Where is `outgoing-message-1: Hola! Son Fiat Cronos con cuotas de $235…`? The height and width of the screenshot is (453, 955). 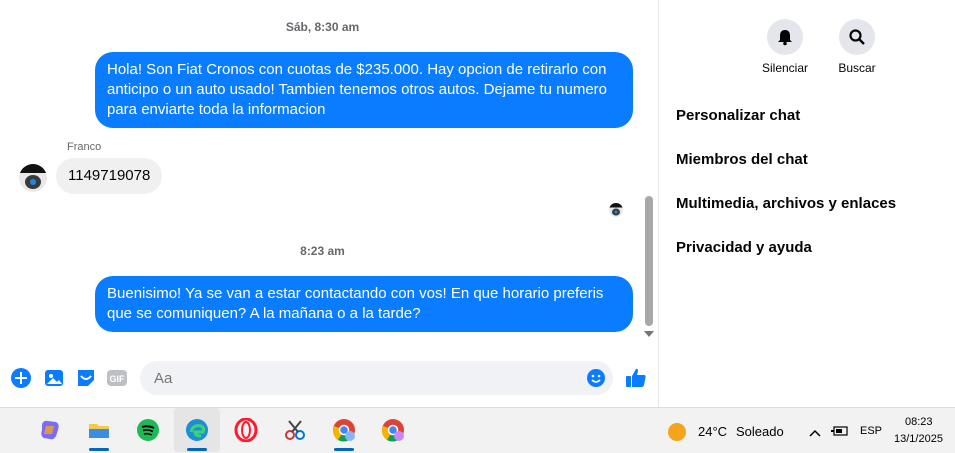
outgoing-message-1: Hola! Son Fiat Cronos con cuotas de $235… is located at coordinates (364, 90).